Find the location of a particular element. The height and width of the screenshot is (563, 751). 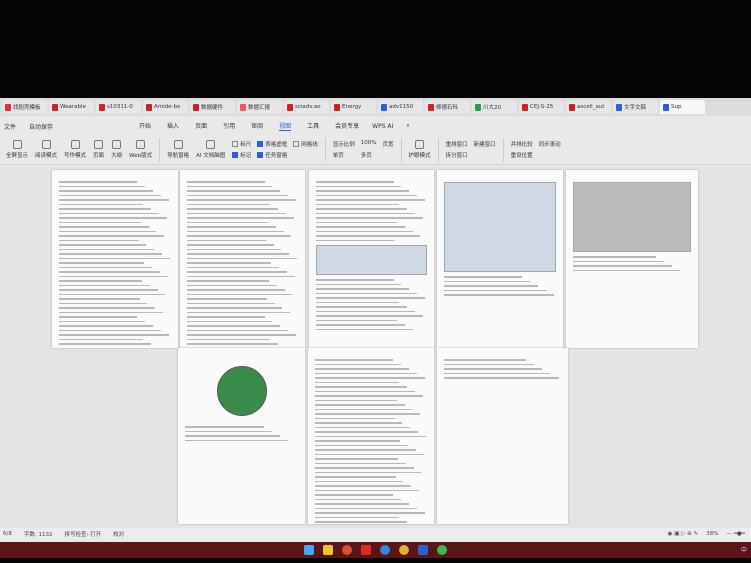

wps-icon is located at coordinates (366, 550).